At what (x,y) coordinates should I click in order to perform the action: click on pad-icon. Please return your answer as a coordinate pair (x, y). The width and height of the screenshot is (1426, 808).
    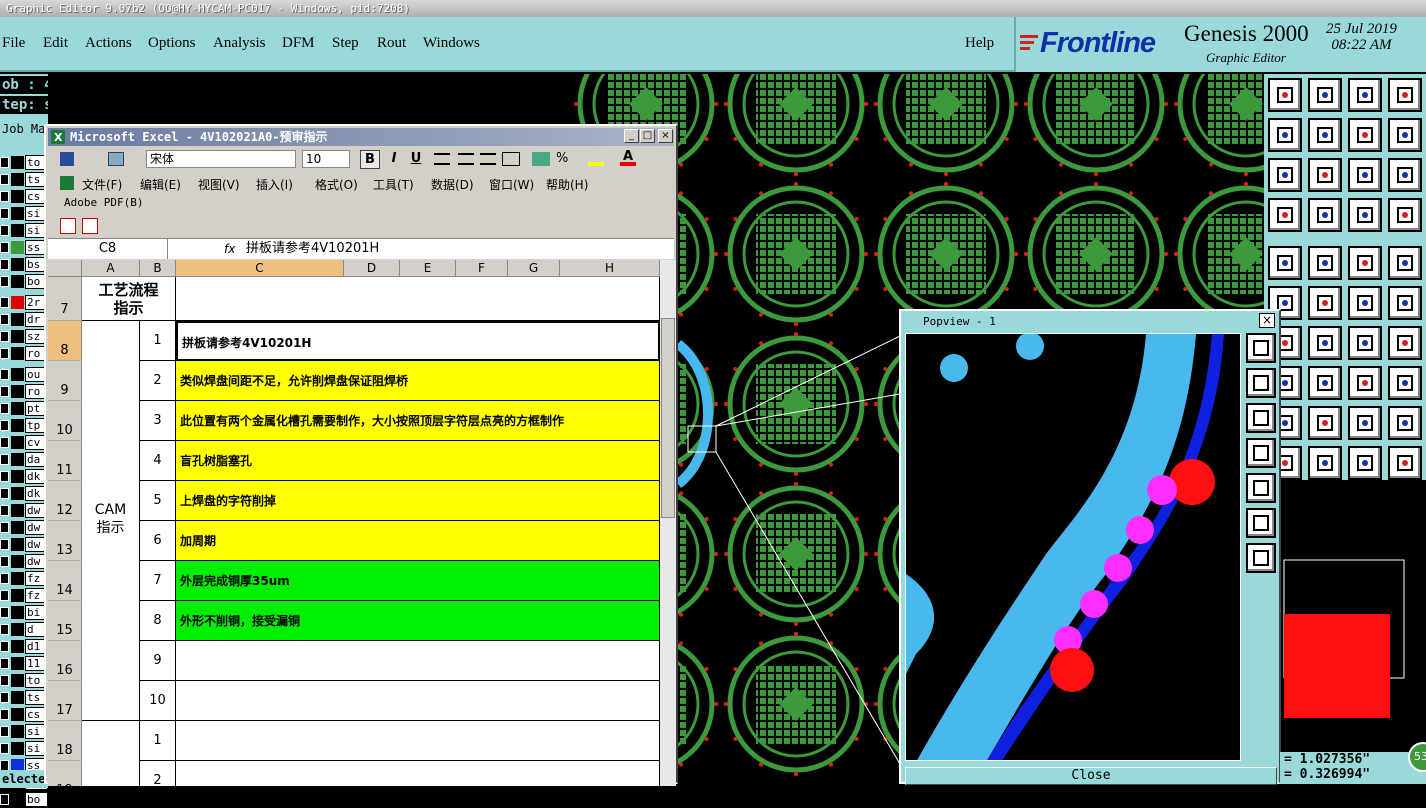
    Looking at the image, I should click on (1285, 263).